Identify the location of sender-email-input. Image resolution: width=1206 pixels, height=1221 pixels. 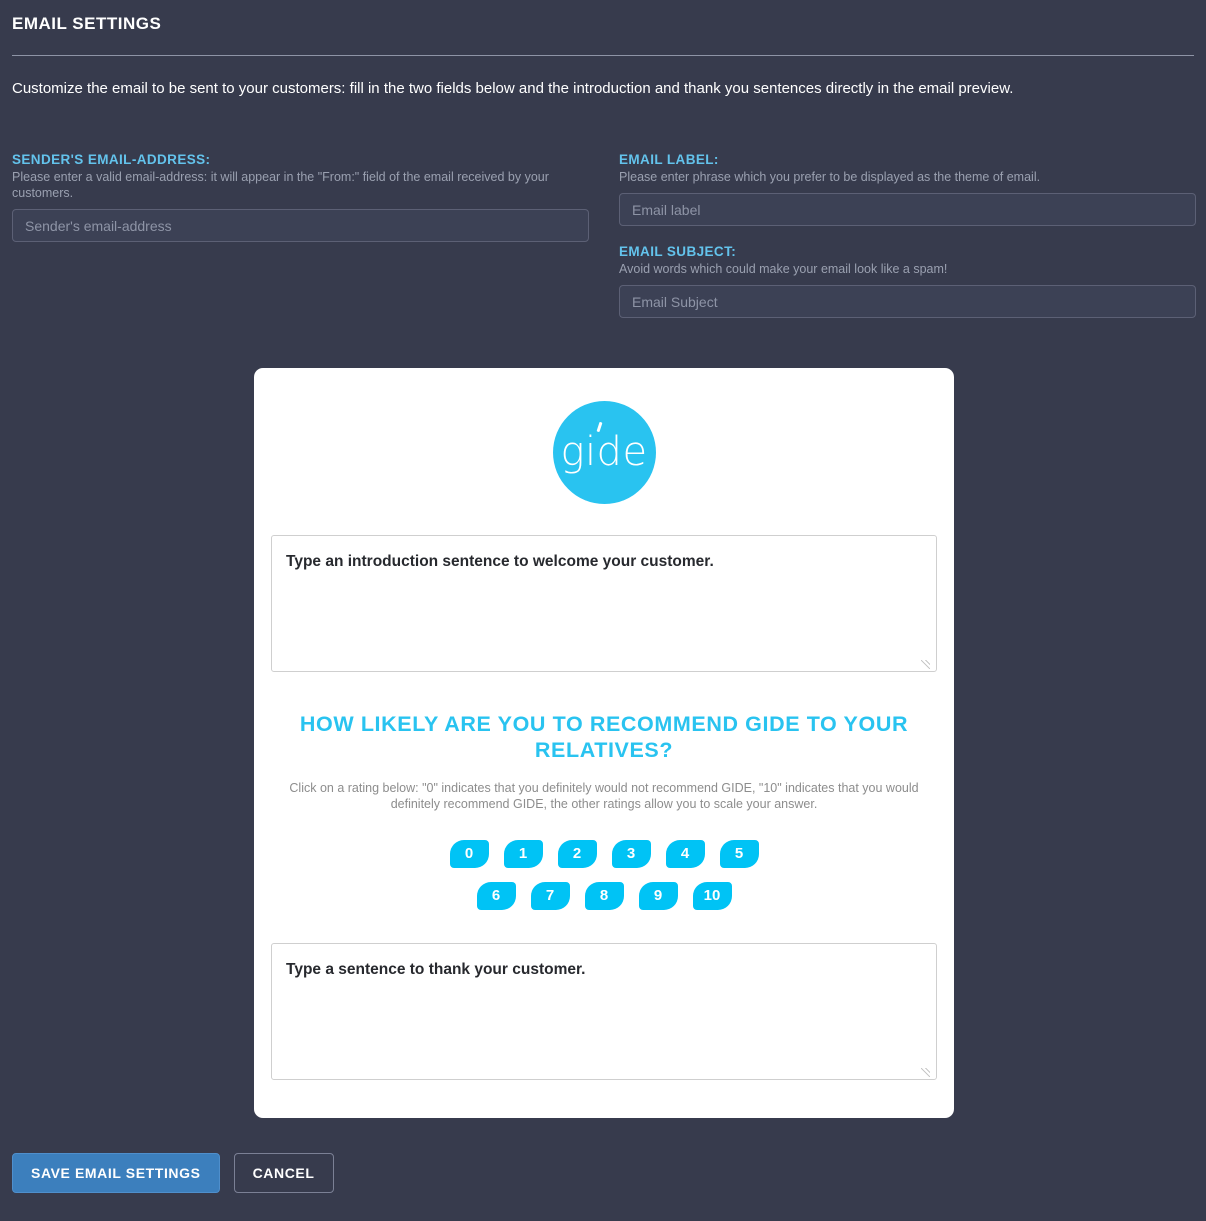
(300, 225).